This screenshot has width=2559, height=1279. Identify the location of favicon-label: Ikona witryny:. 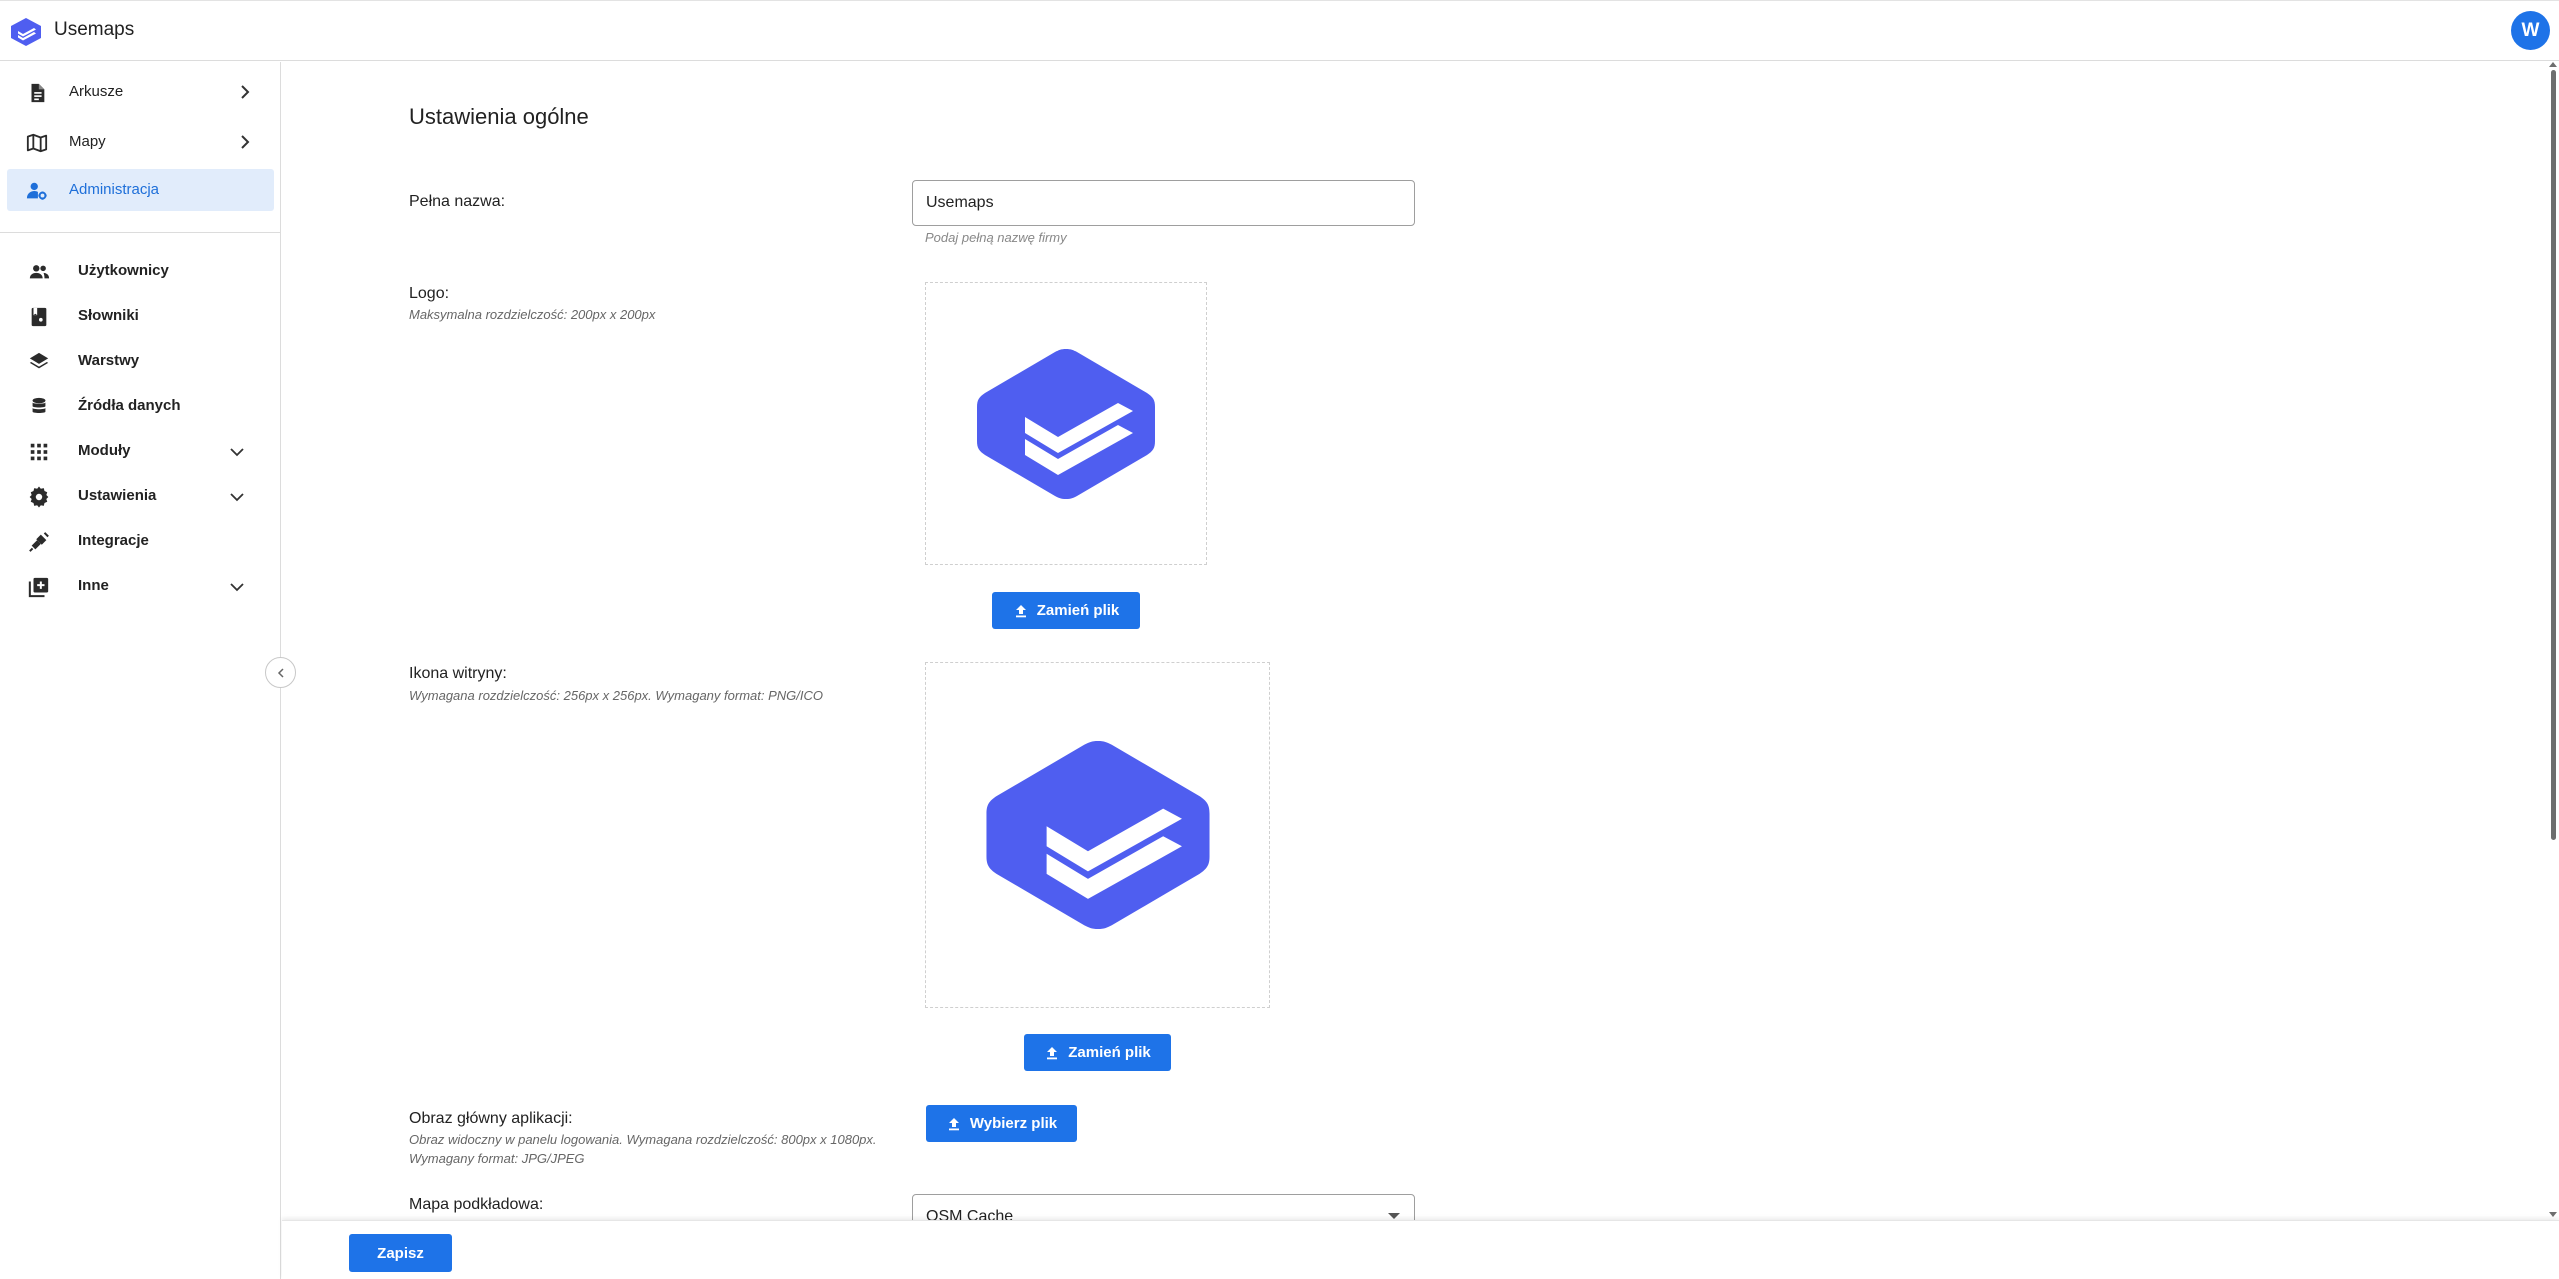
(458, 673).